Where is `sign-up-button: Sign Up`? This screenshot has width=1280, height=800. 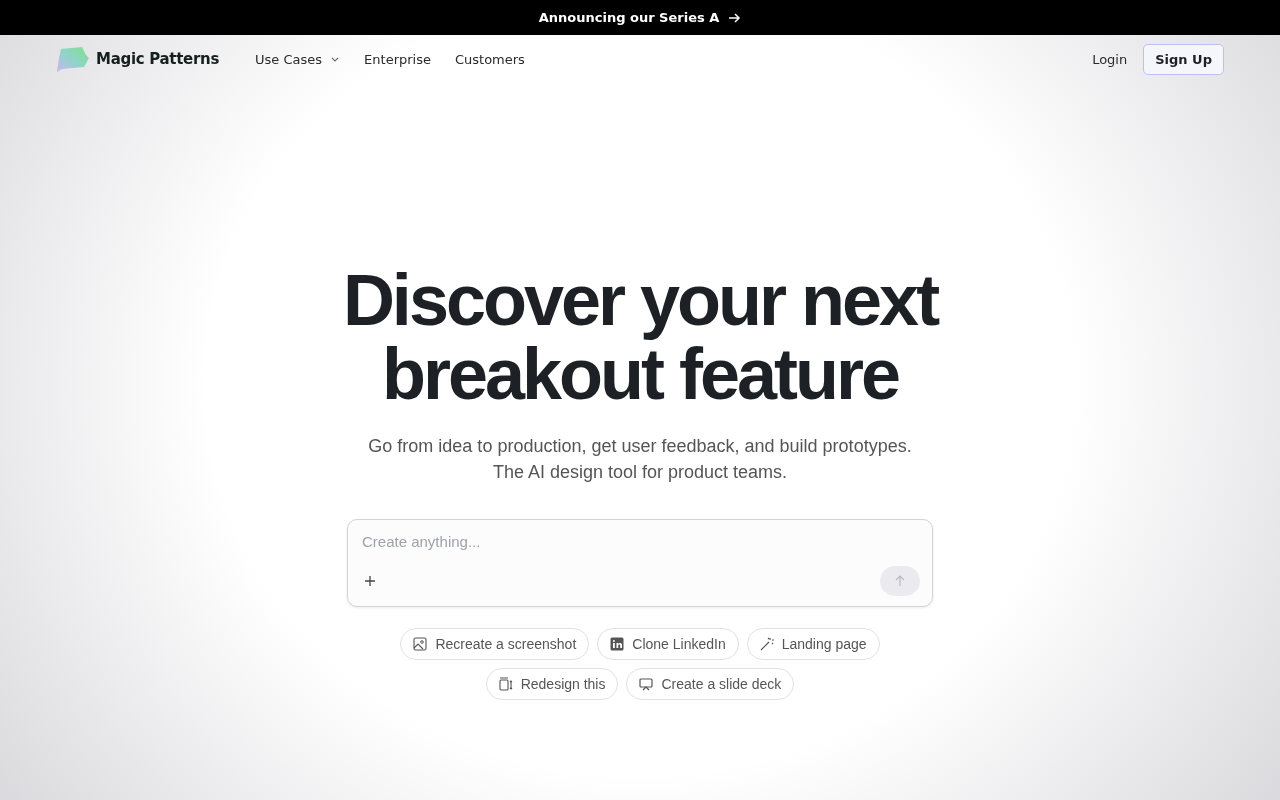
sign-up-button: Sign Up is located at coordinates (1183, 59).